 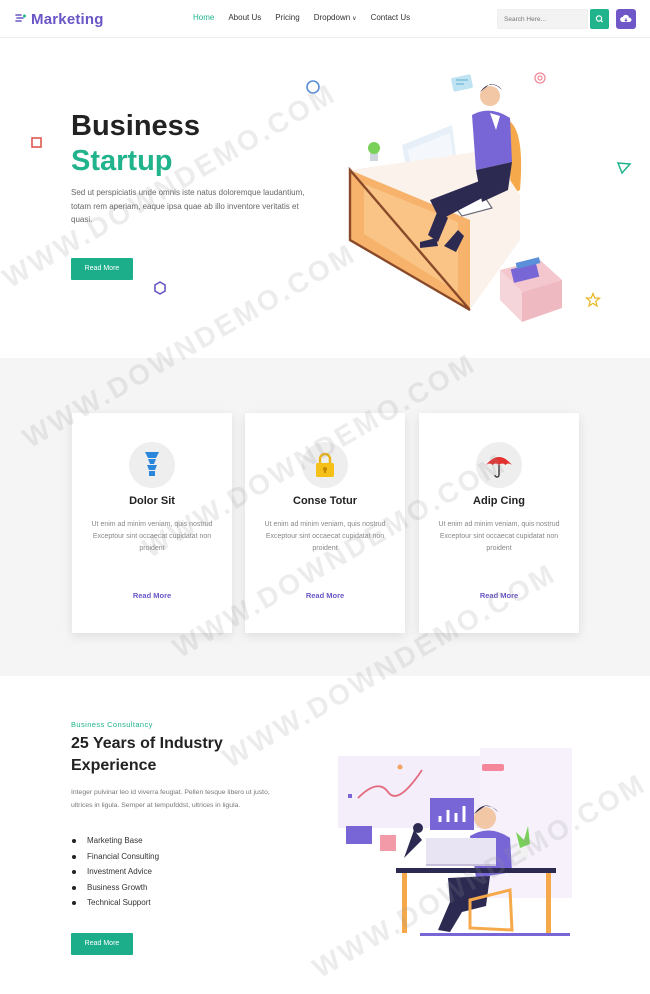 What do you see at coordinates (152, 501) in the screenshot?
I see `feature-title: Dolor Sit` at bounding box center [152, 501].